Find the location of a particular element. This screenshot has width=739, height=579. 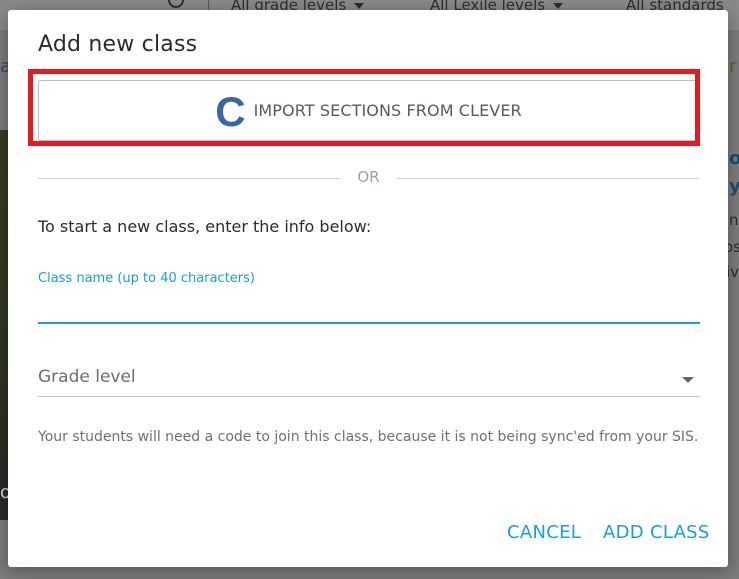

or-label: OR is located at coordinates (368, 177).